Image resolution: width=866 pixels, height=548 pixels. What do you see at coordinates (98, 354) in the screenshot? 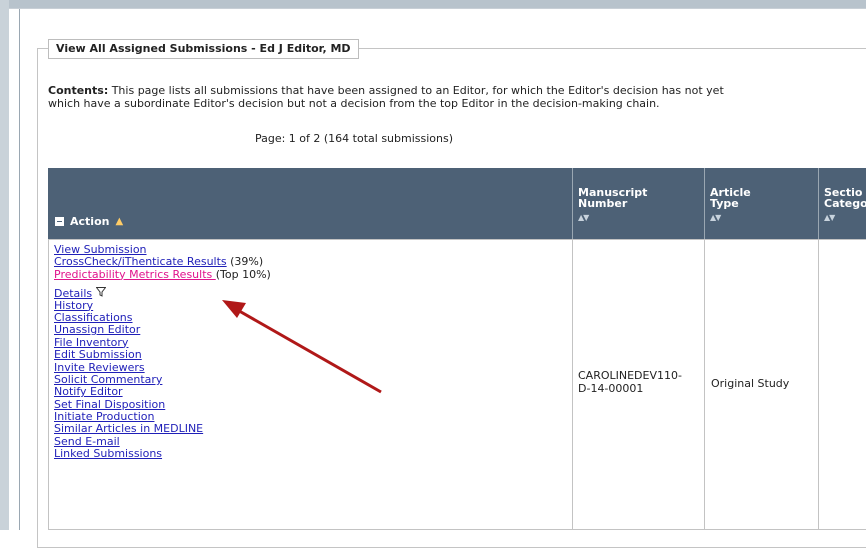
I see `edit-submission-link: Edit Submission` at bounding box center [98, 354].